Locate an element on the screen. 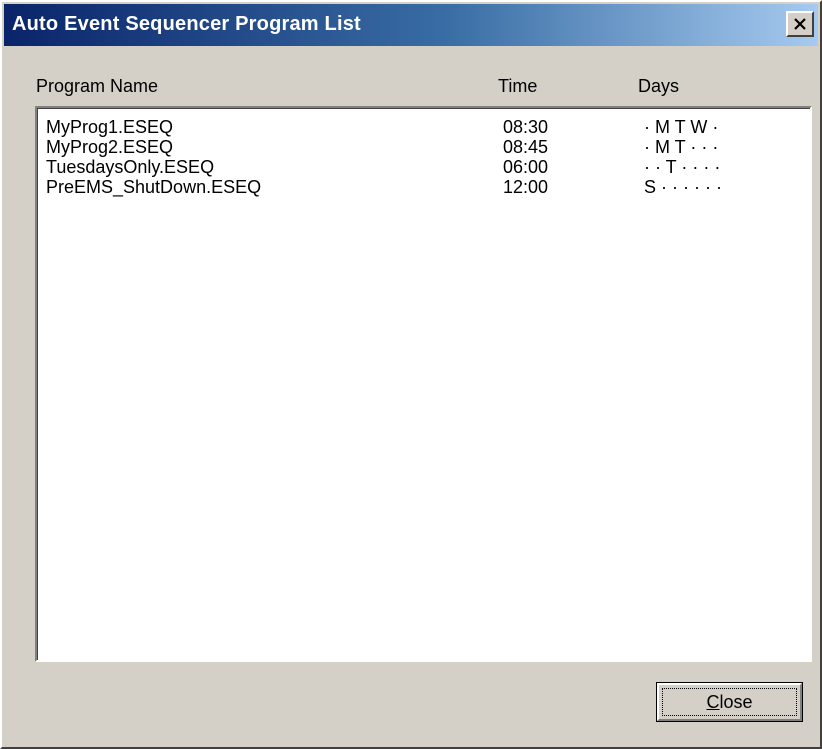  program-time: 08:45 is located at coordinates (526, 147).